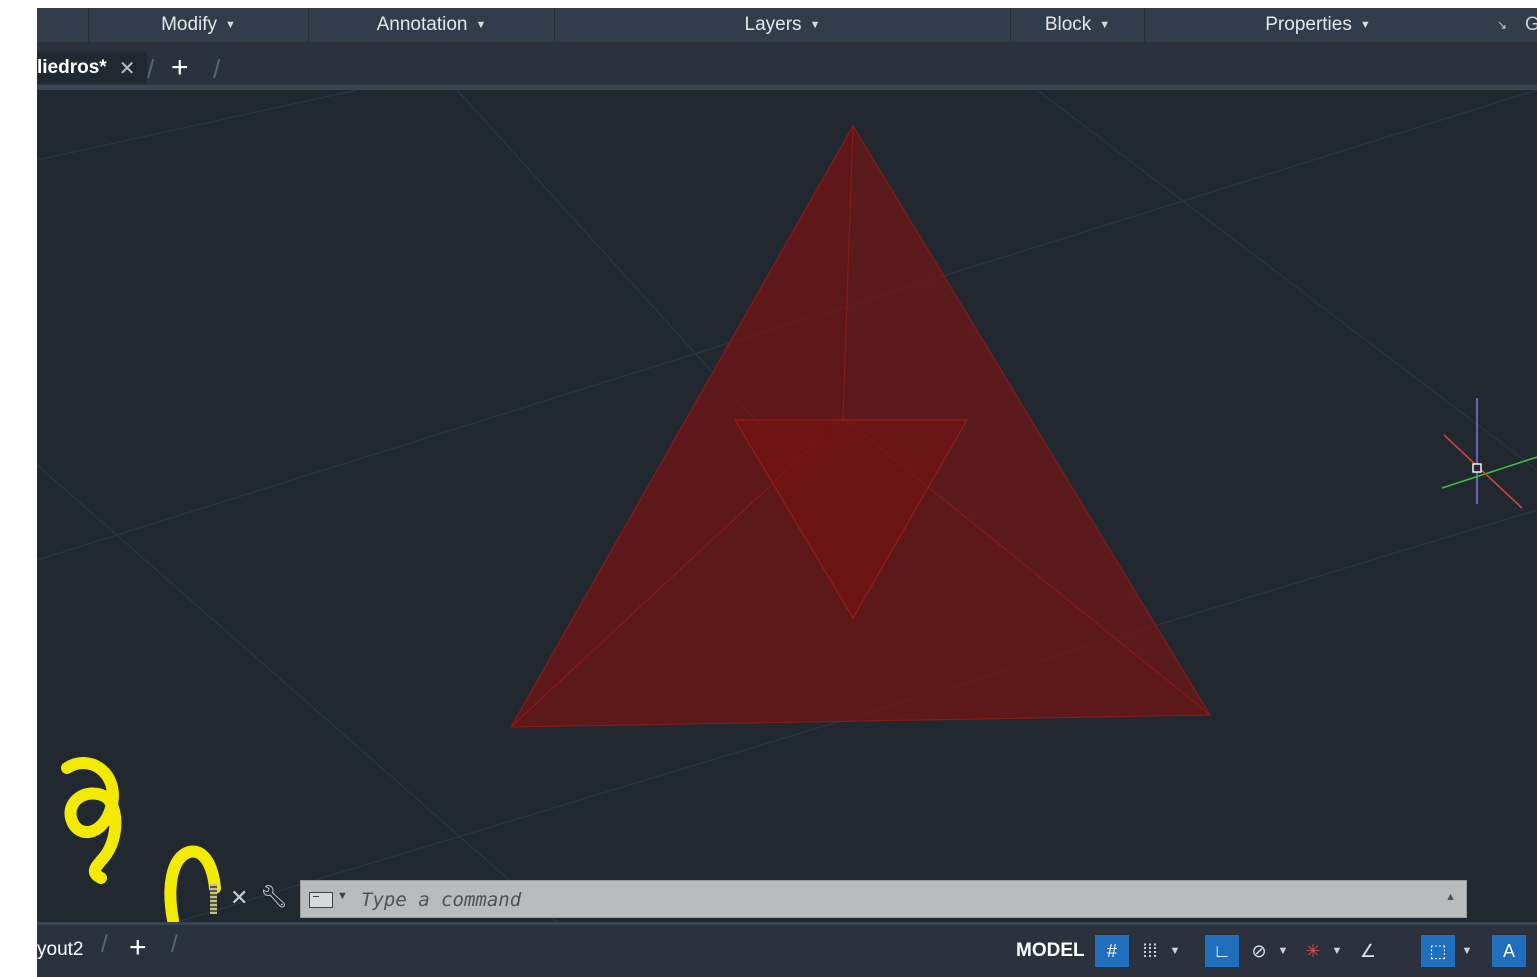 The image size is (1537, 977). I want to click on polar-tracking-icon: ⊘, so click(1259, 951).